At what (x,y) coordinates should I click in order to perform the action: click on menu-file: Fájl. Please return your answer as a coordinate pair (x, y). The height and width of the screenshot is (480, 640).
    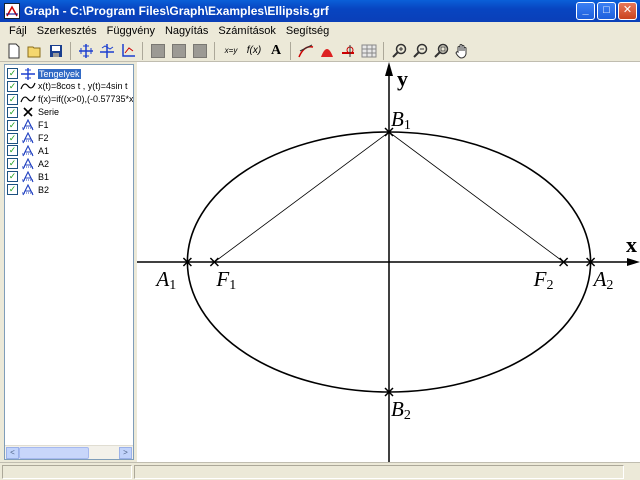
    Looking at the image, I should click on (18, 31).